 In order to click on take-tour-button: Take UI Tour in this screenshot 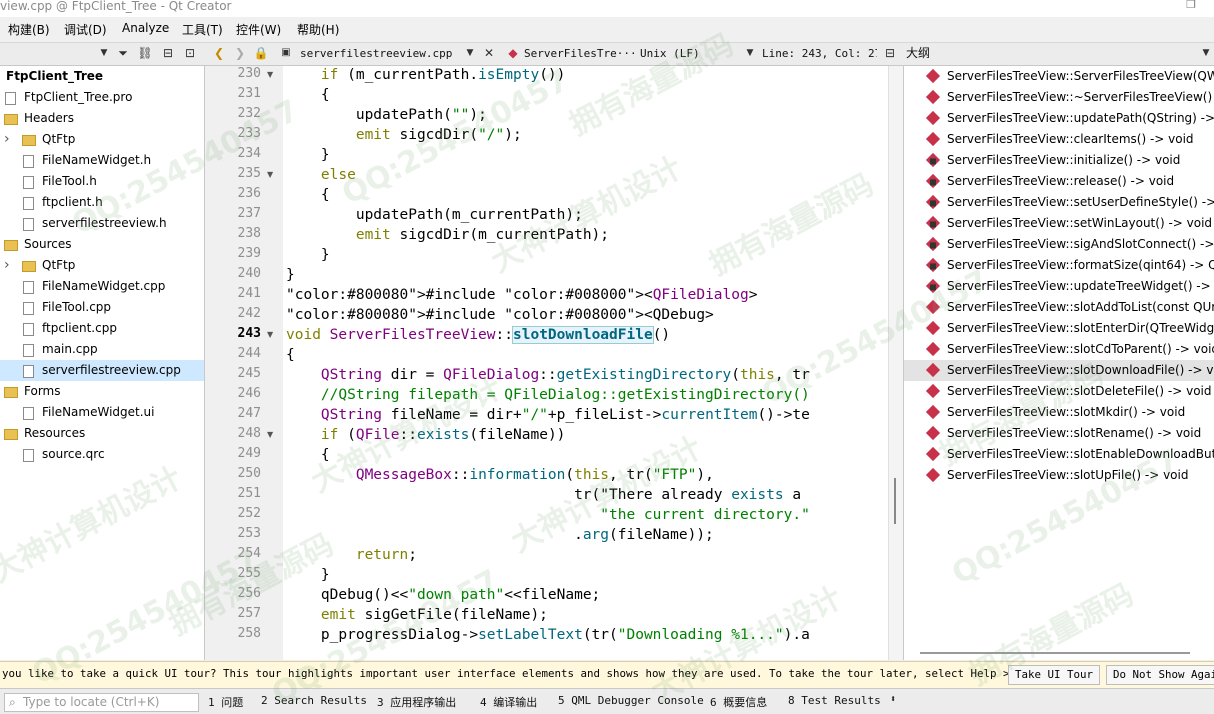, I will do `click(1054, 675)`.